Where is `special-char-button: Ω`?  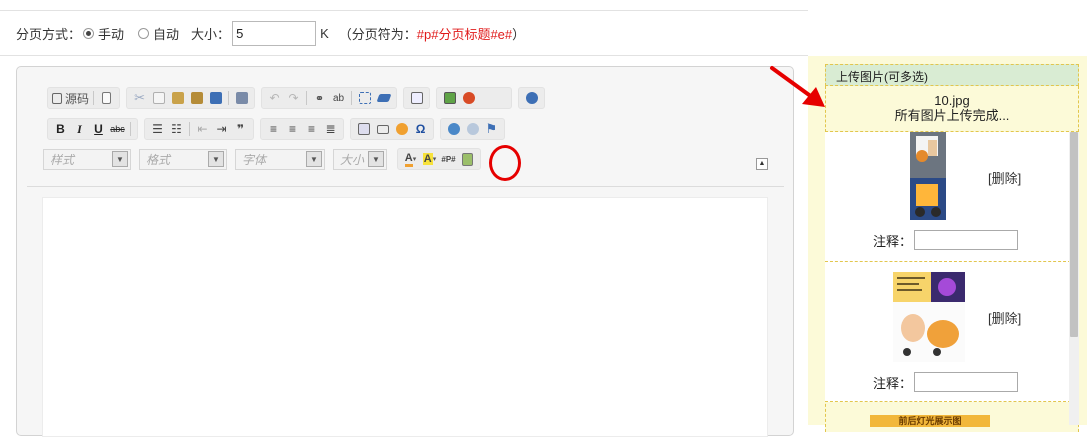
special-char-button: Ω is located at coordinates (420, 129).